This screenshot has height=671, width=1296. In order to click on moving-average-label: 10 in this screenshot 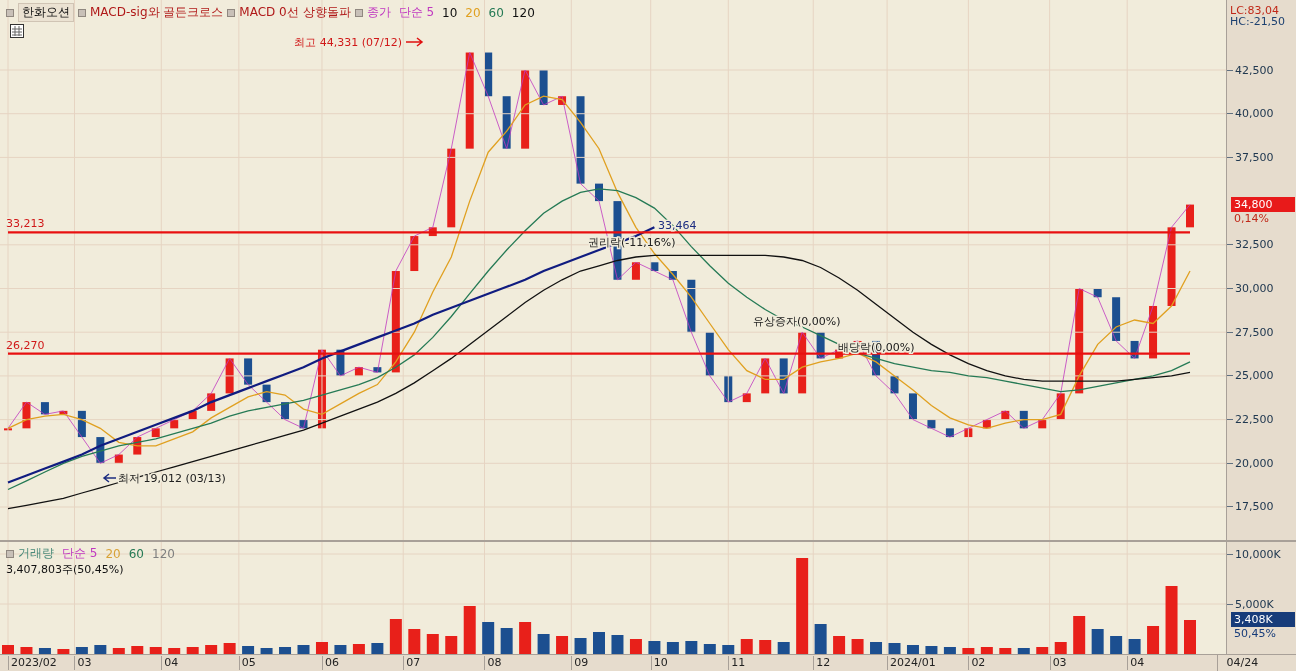, I will do `click(450, 12)`.